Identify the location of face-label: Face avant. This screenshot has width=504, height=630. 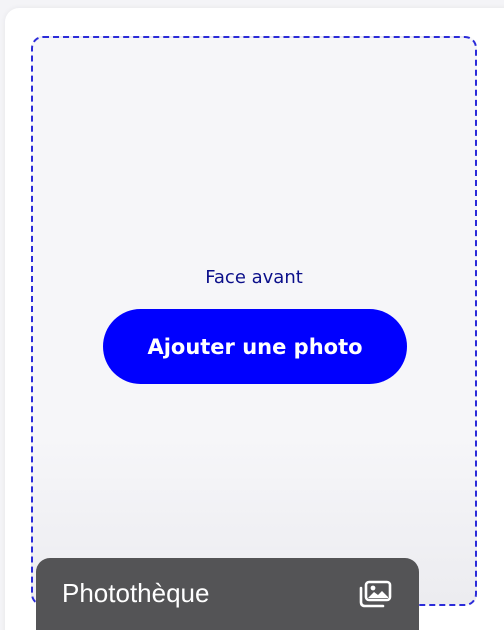
(254, 277).